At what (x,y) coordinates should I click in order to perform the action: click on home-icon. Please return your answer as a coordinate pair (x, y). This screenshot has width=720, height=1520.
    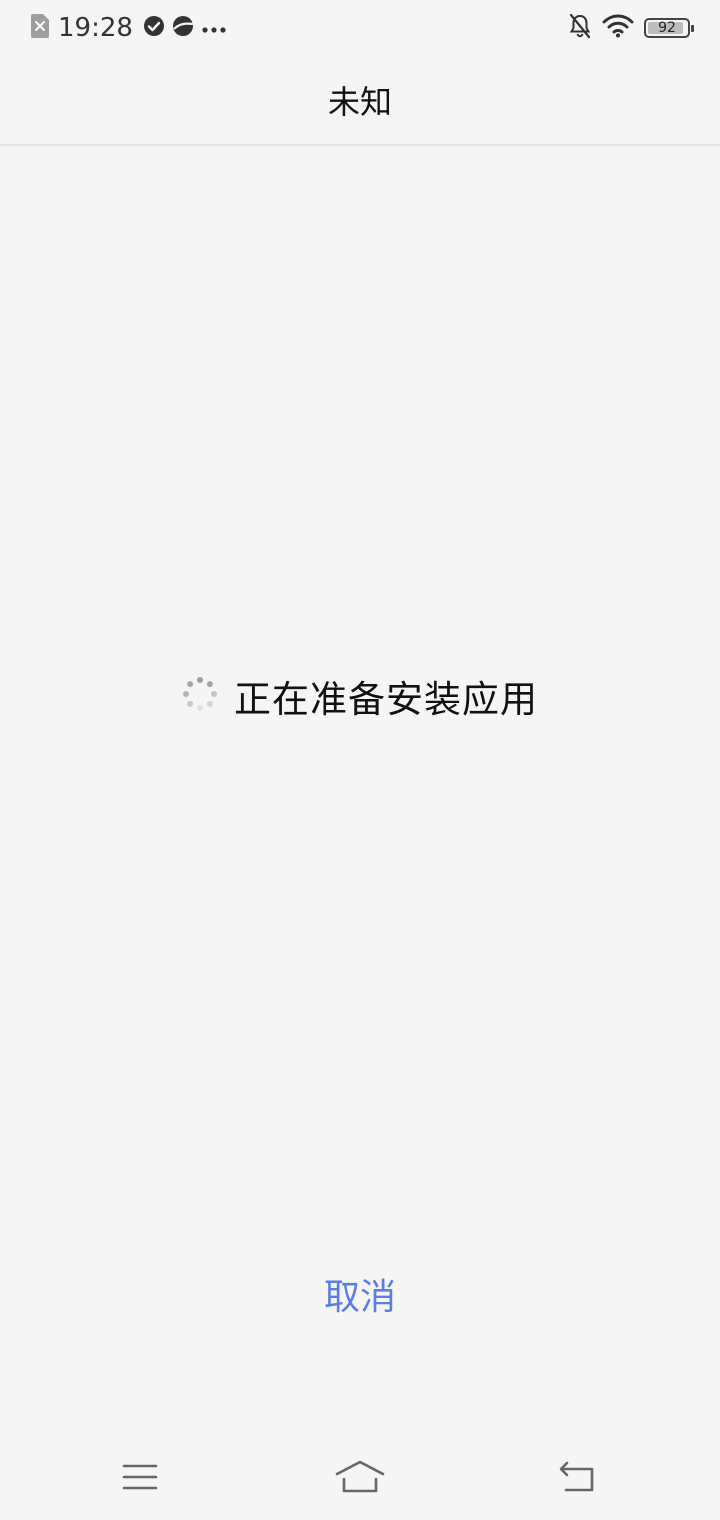
    Looking at the image, I should click on (360, 1479).